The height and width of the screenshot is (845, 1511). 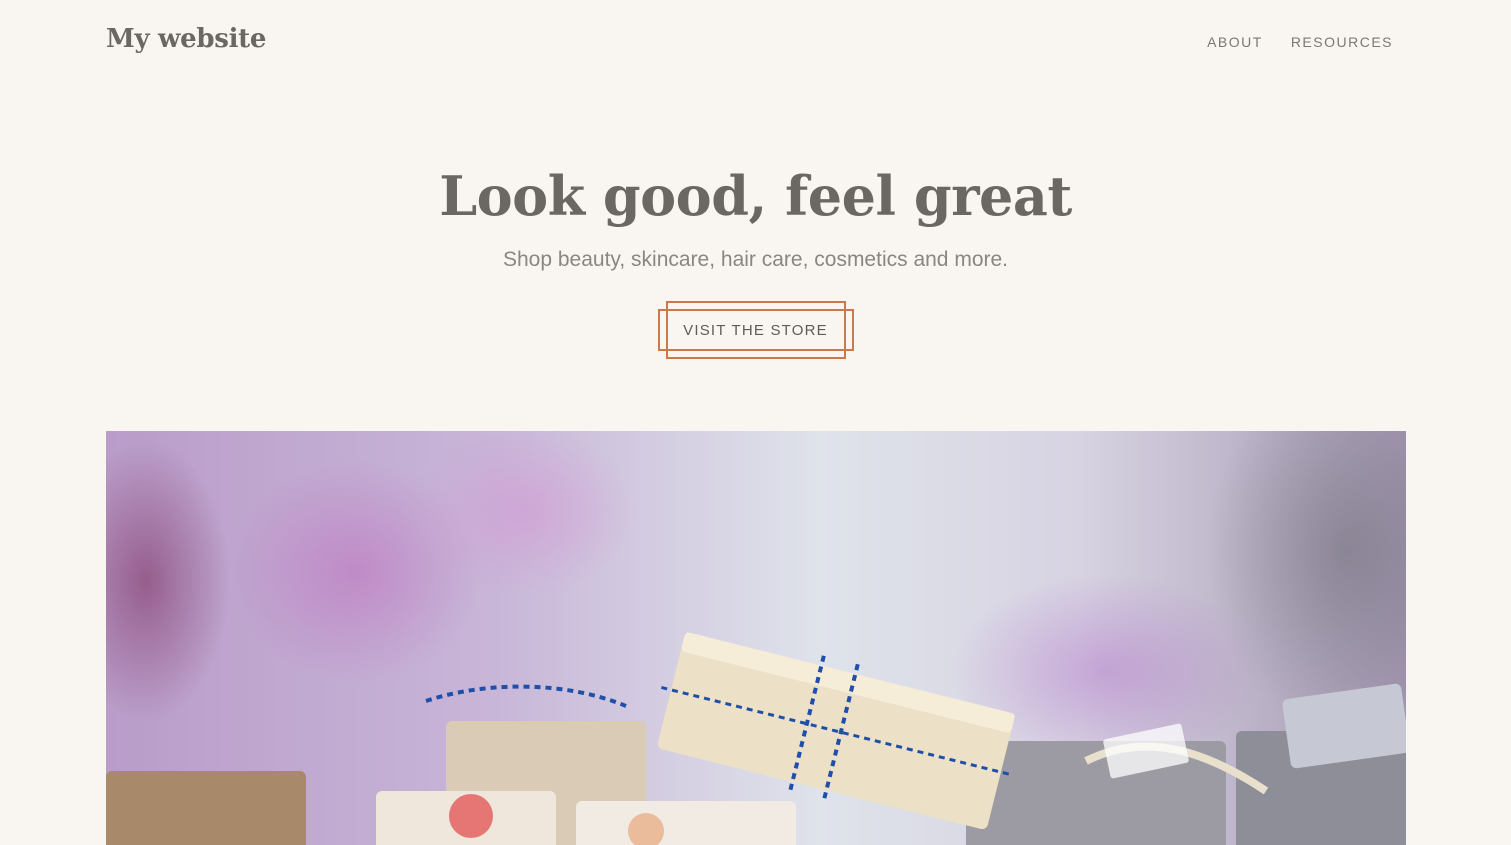 What do you see at coordinates (186, 39) in the screenshot?
I see `site-title-link: My website` at bounding box center [186, 39].